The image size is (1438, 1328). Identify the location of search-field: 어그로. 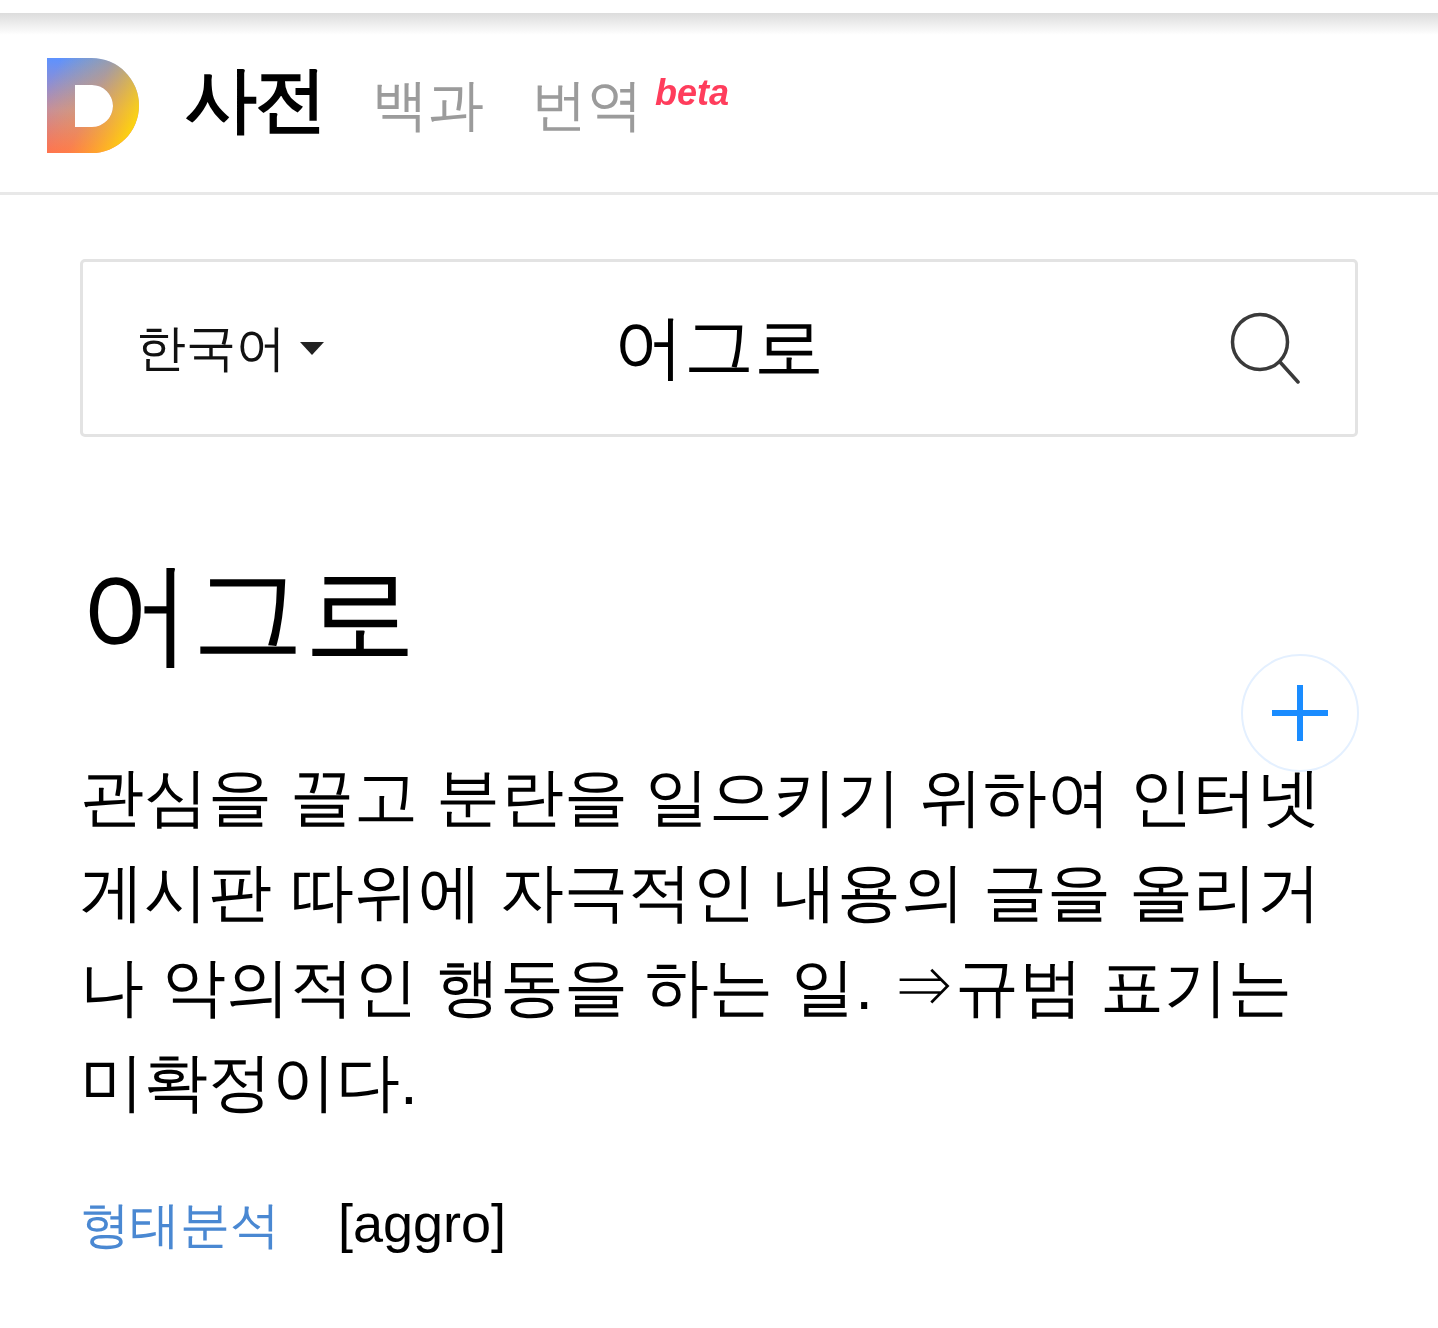
(719, 348).